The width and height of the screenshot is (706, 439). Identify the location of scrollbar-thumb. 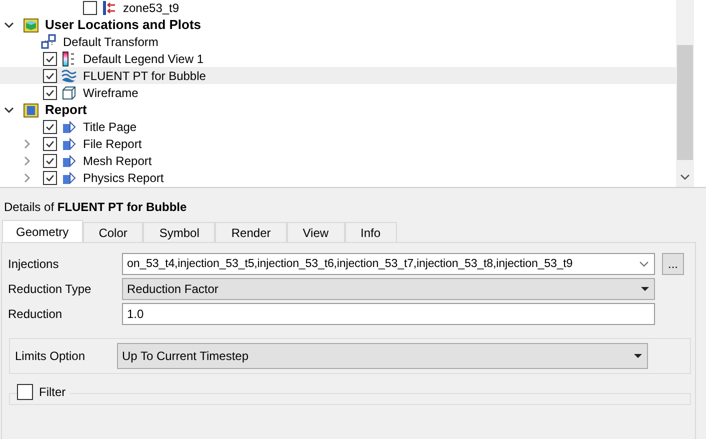
(685, 102).